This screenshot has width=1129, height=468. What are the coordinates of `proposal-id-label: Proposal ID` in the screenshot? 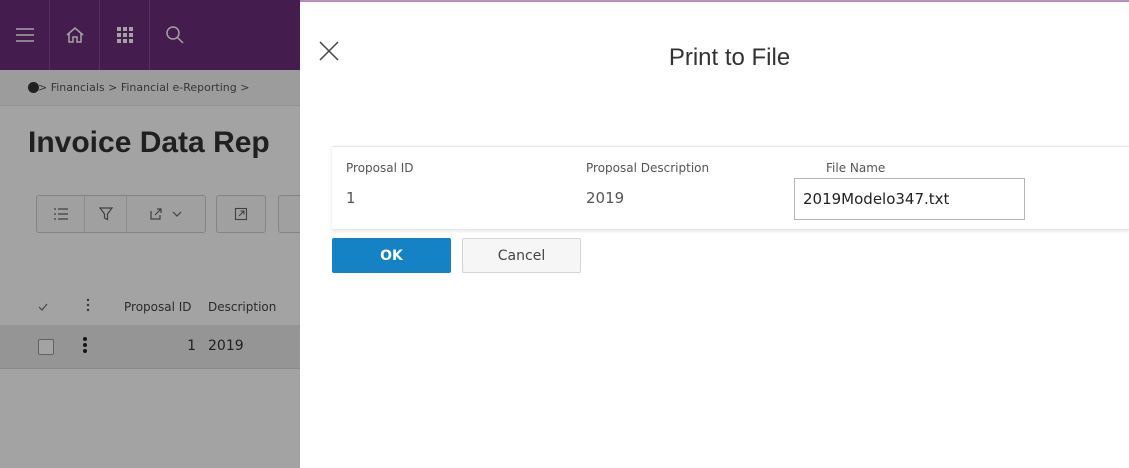 It's located at (380, 168).